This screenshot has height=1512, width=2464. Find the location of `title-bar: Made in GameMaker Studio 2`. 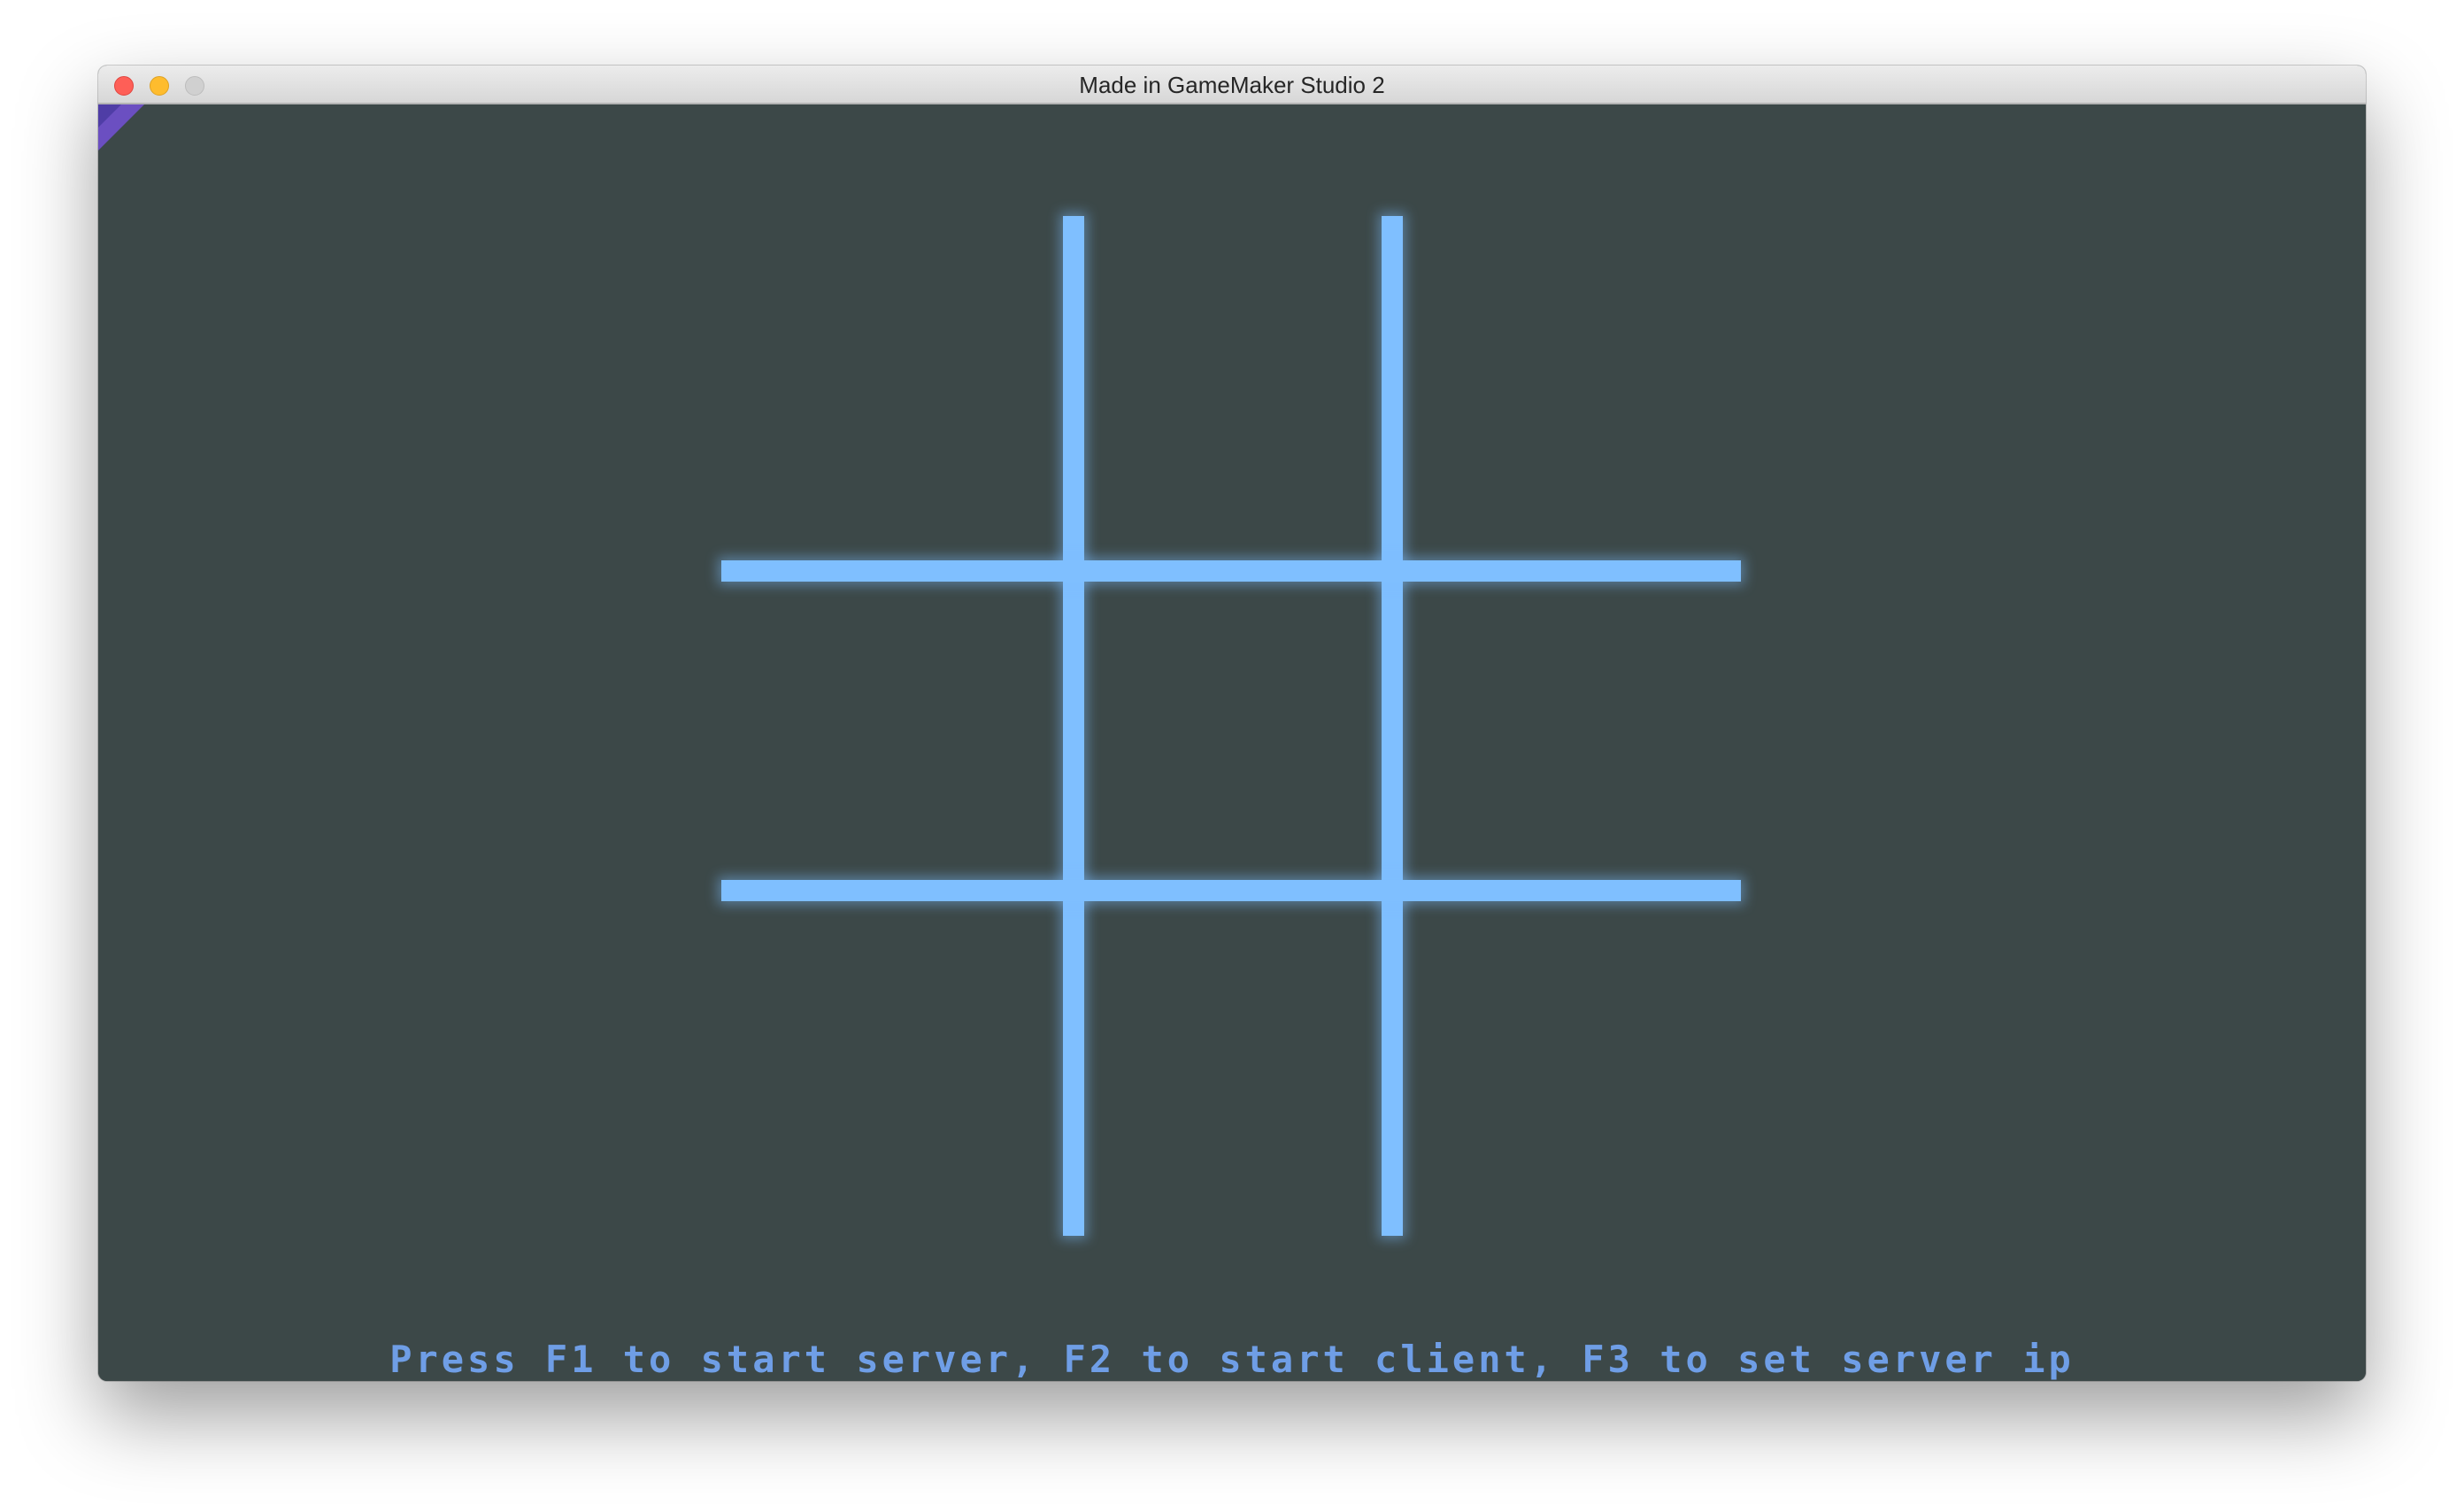

title-bar: Made in GameMaker Studio 2 is located at coordinates (1232, 85).